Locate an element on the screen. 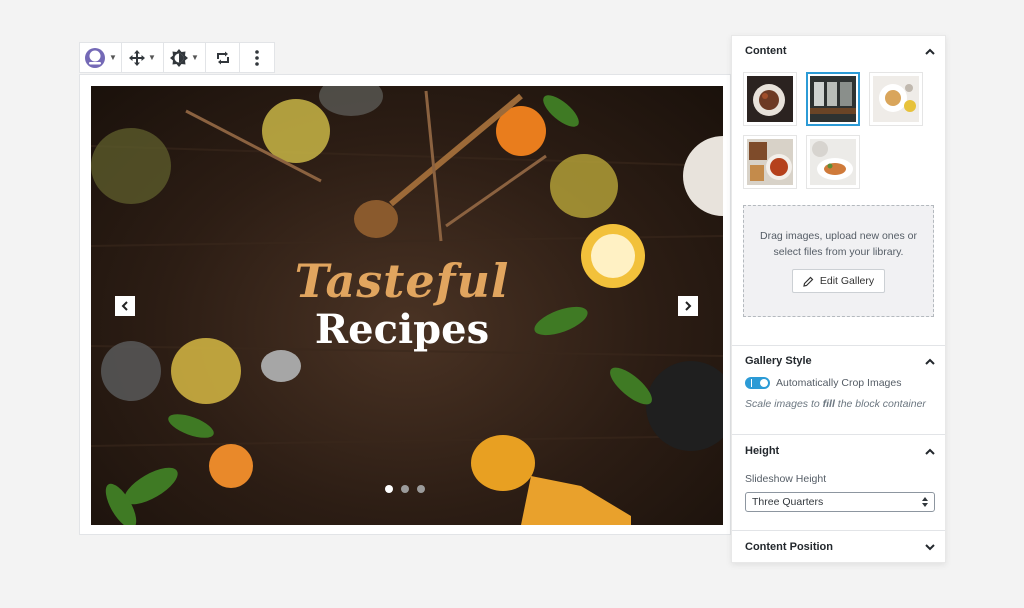  thumbnail-salad-plate is located at coordinates (833, 162).